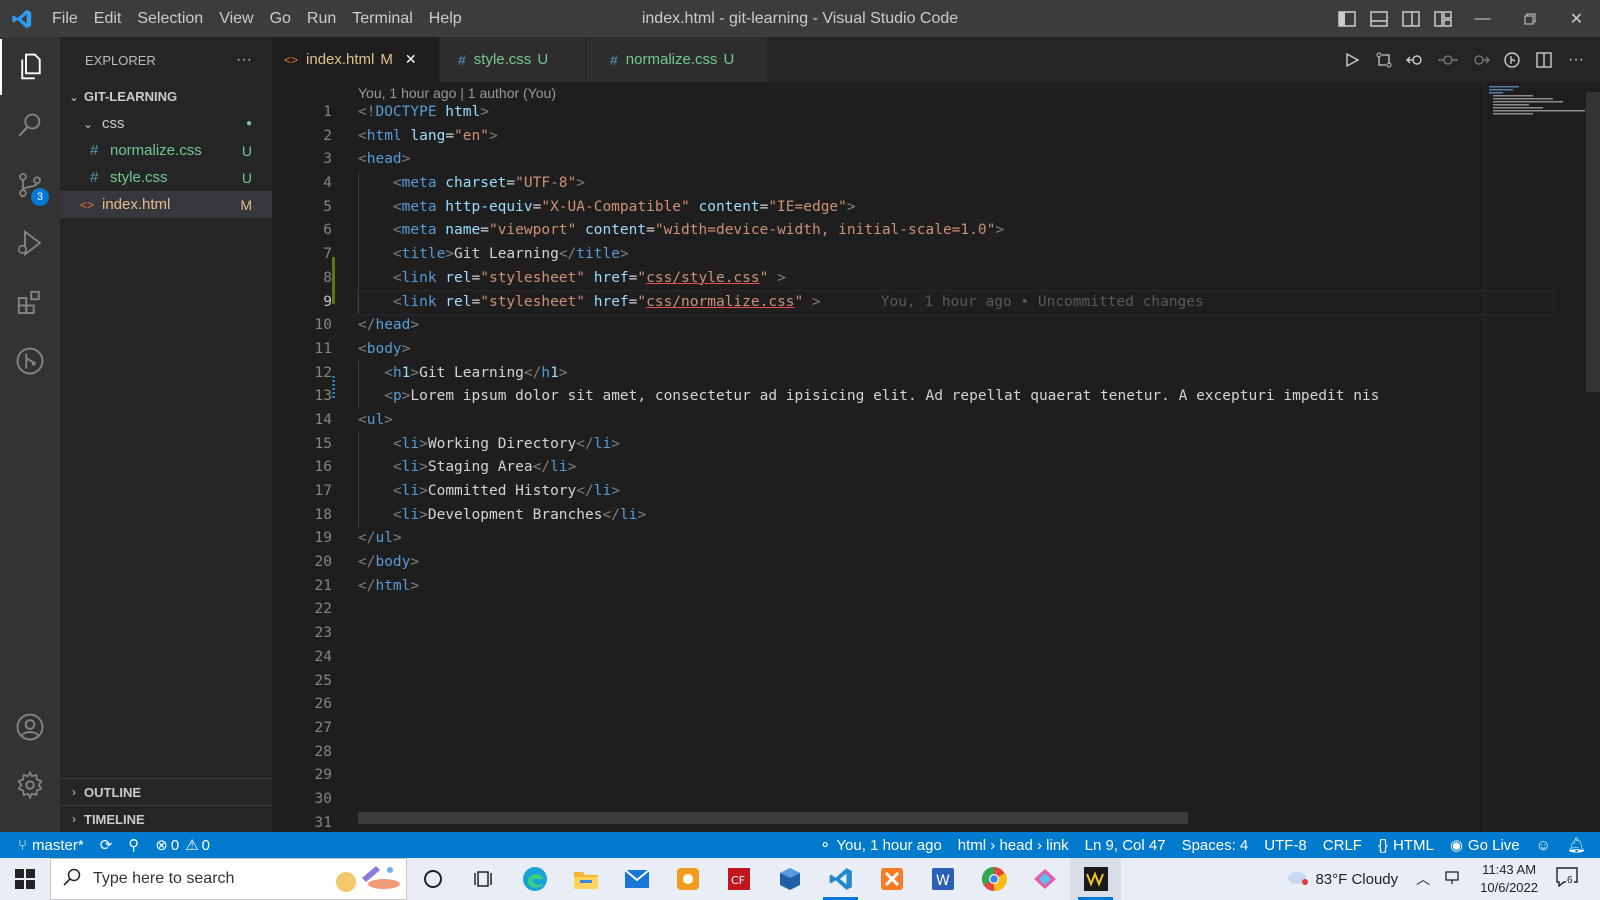 The height and width of the screenshot is (900, 1600). I want to click on tab-style-css: # style.css U, so click(513, 59).